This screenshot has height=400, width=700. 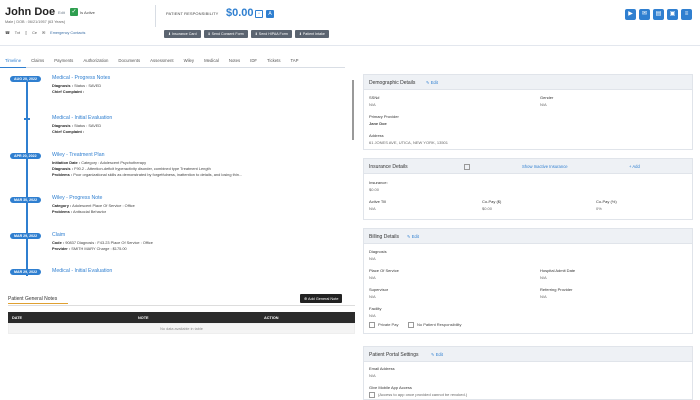 What do you see at coordinates (234, 61) in the screenshot?
I see `tab-notes: Notes` at bounding box center [234, 61].